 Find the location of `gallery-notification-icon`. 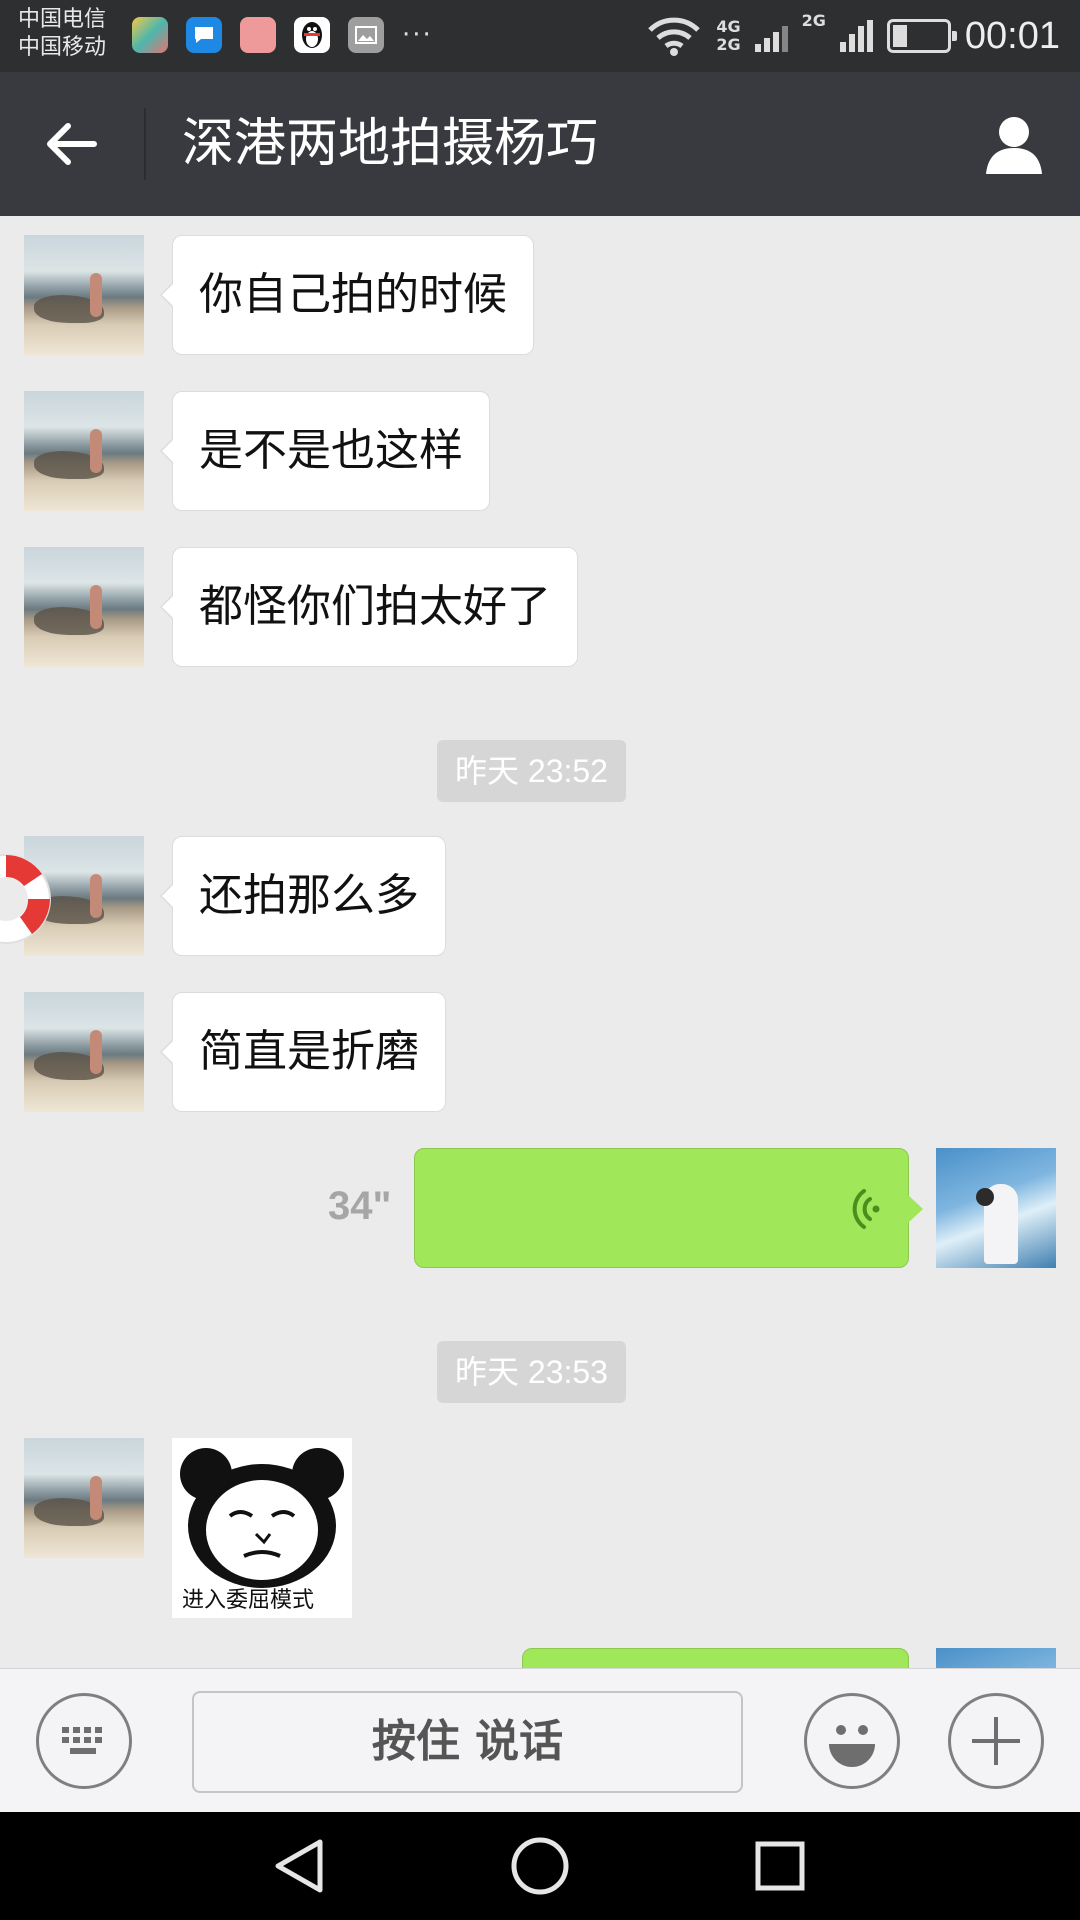

gallery-notification-icon is located at coordinates (366, 35).